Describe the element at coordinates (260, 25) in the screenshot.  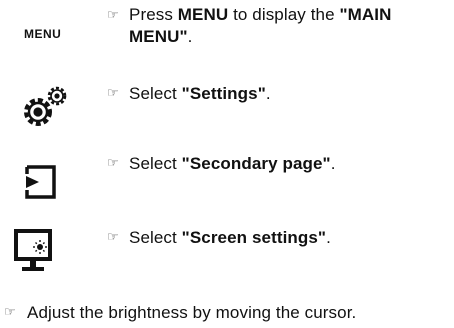
I see `step-text-menu: Press MENU to display the "MAIN MENU".` at that location.